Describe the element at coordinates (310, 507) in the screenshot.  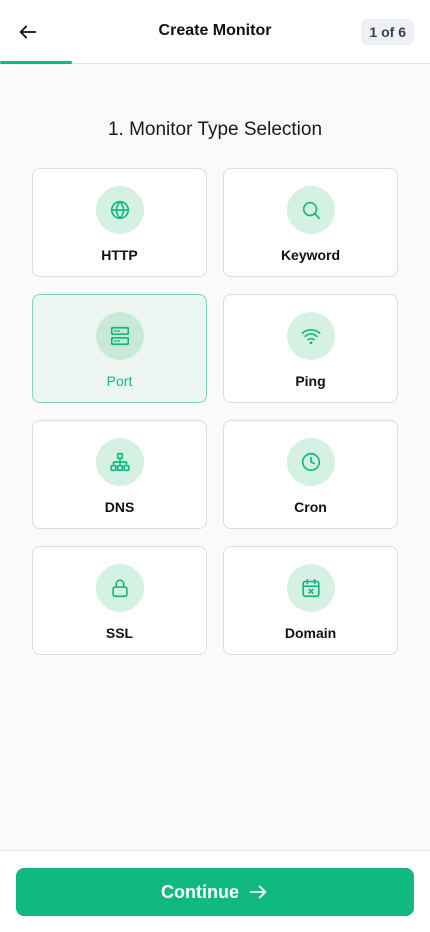
I see `monitor-type-label: Cron` at that location.